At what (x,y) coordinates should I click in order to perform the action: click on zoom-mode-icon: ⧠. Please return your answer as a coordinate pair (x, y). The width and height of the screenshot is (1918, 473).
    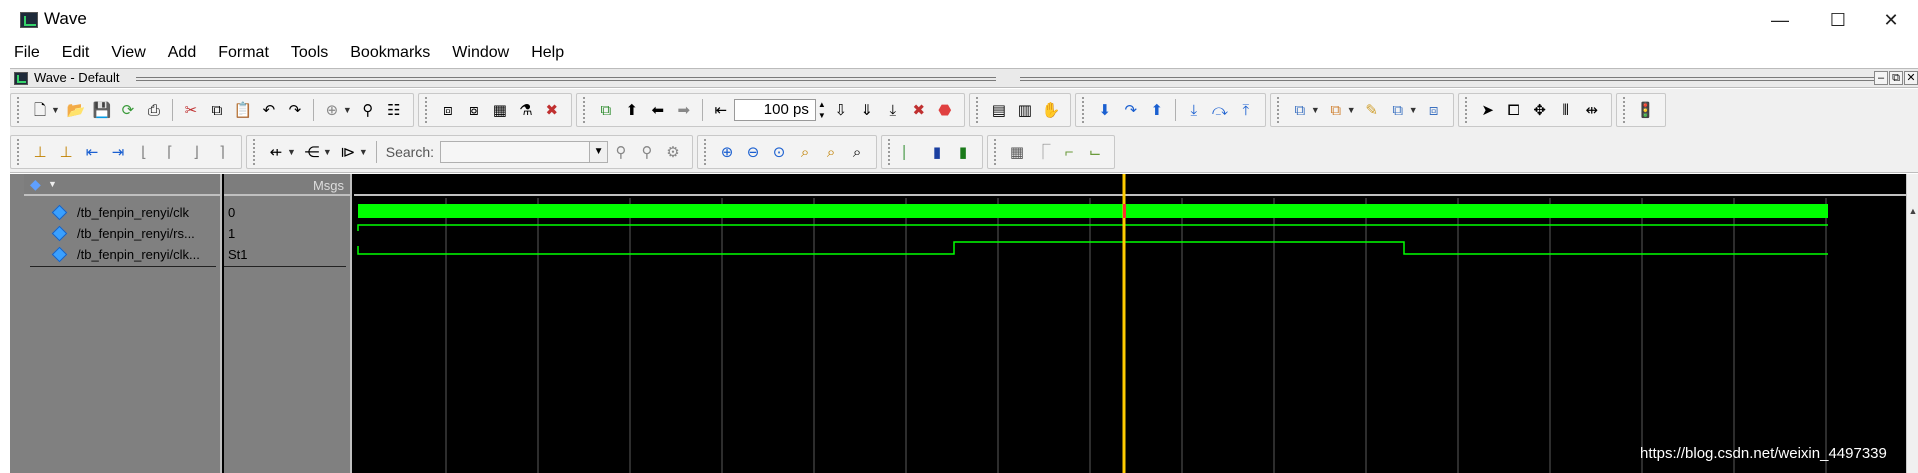
    Looking at the image, I should click on (1514, 110).